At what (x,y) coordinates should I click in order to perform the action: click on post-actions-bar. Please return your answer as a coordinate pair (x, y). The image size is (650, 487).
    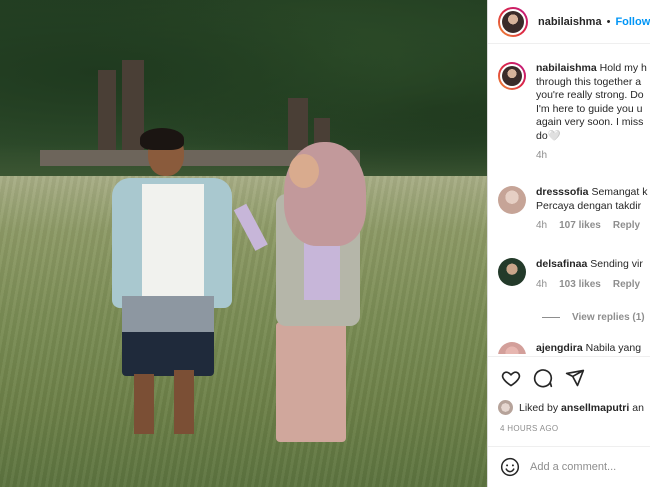
    Looking at the image, I should click on (569, 377).